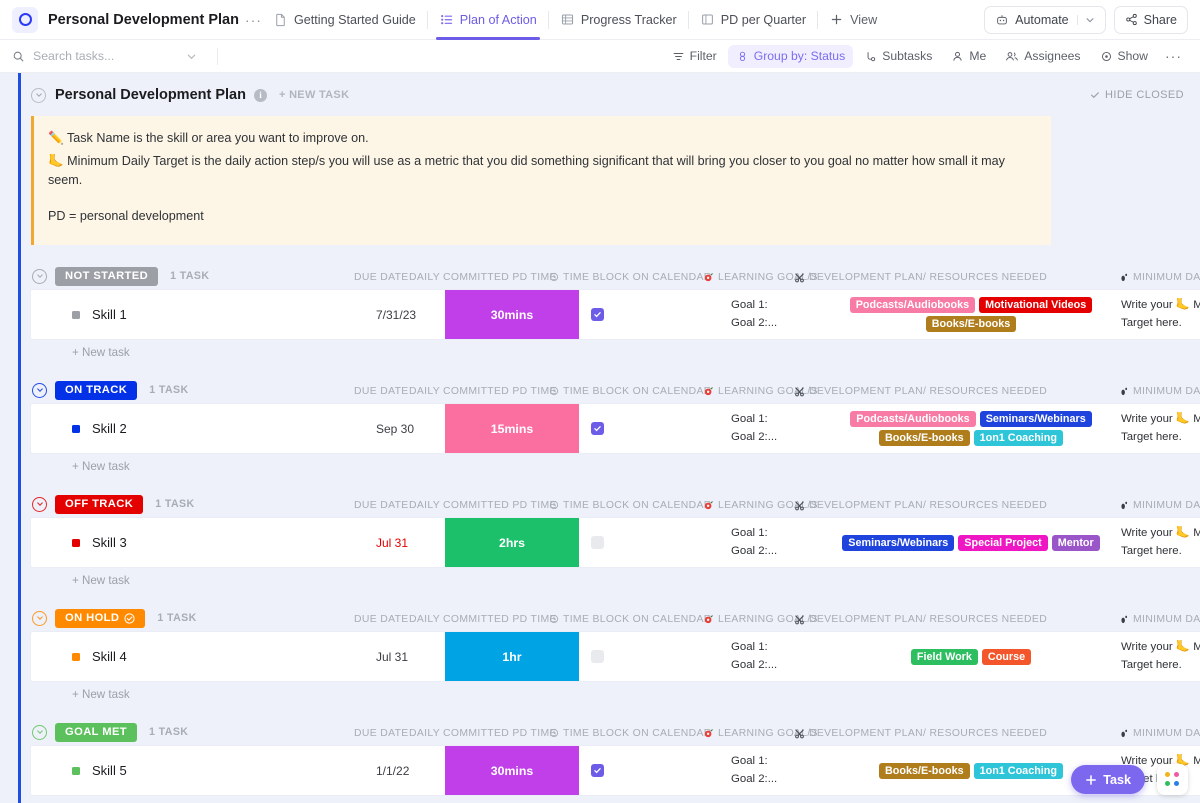  What do you see at coordinates (1036, 305) in the screenshot?
I see `resource-tag: Motivational Videos` at bounding box center [1036, 305].